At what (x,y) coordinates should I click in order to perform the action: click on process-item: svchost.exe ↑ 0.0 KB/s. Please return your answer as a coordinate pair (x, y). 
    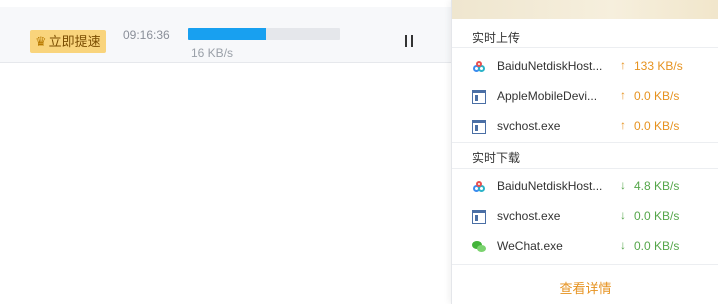
    Looking at the image, I should click on (585, 127).